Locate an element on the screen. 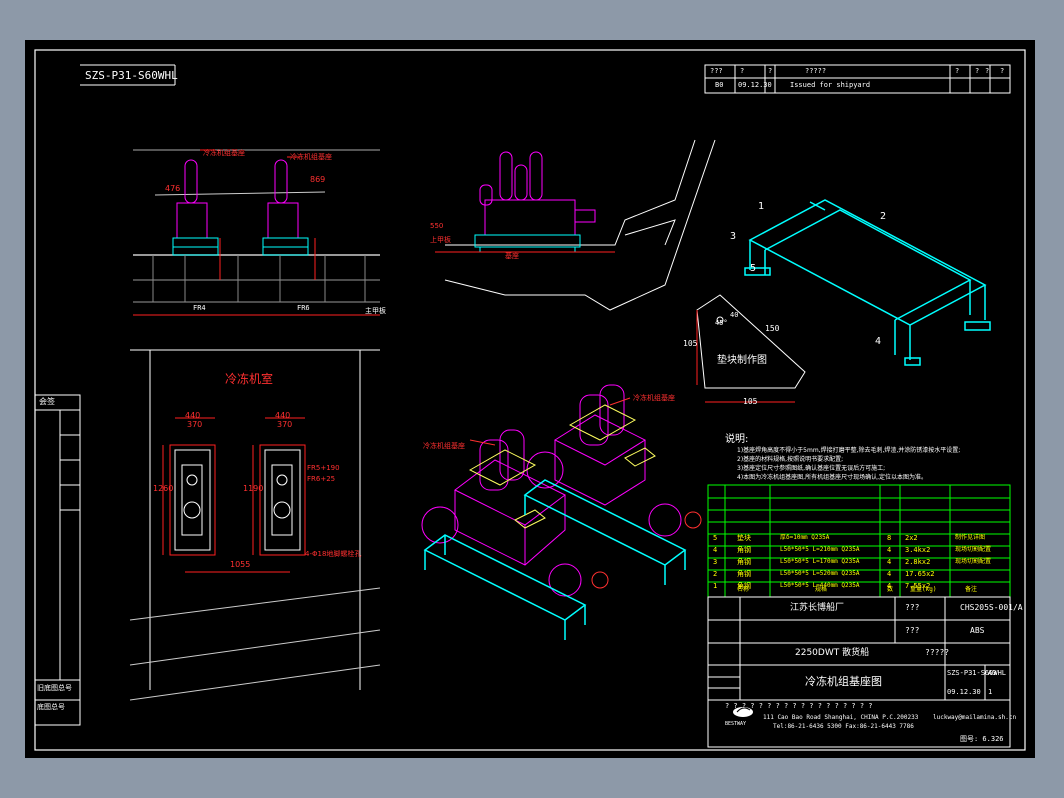 This screenshot has height=798, width=1064. strip-base: 底图总号 is located at coordinates (51, 707).